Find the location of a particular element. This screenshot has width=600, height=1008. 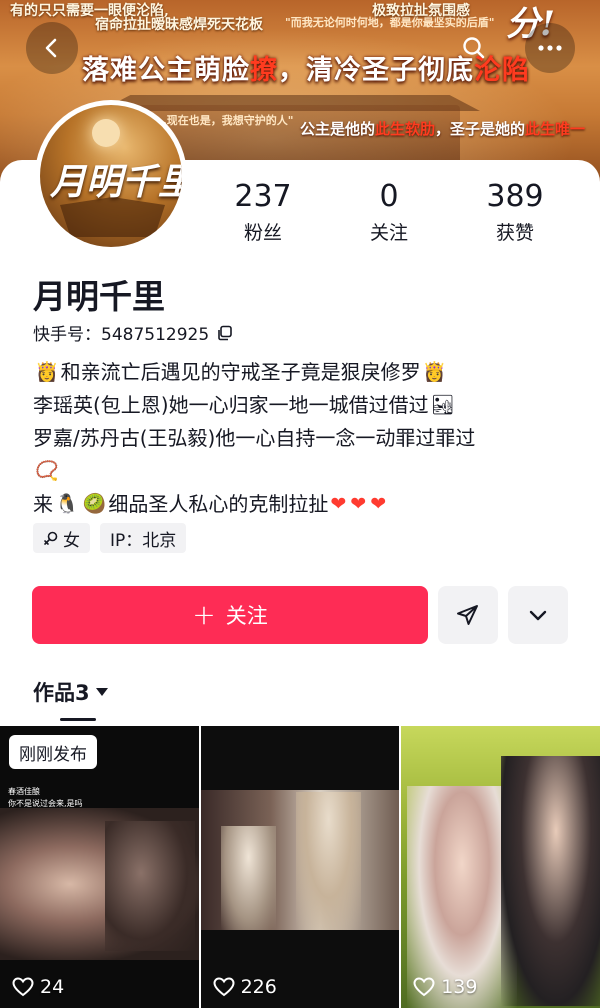

stat-following: 0 关注 is located at coordinates (389, 212).